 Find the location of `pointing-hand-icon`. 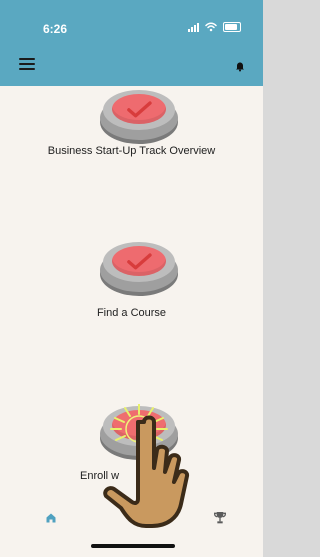

pointing-hand-icon is located at coordinates (146, 471).